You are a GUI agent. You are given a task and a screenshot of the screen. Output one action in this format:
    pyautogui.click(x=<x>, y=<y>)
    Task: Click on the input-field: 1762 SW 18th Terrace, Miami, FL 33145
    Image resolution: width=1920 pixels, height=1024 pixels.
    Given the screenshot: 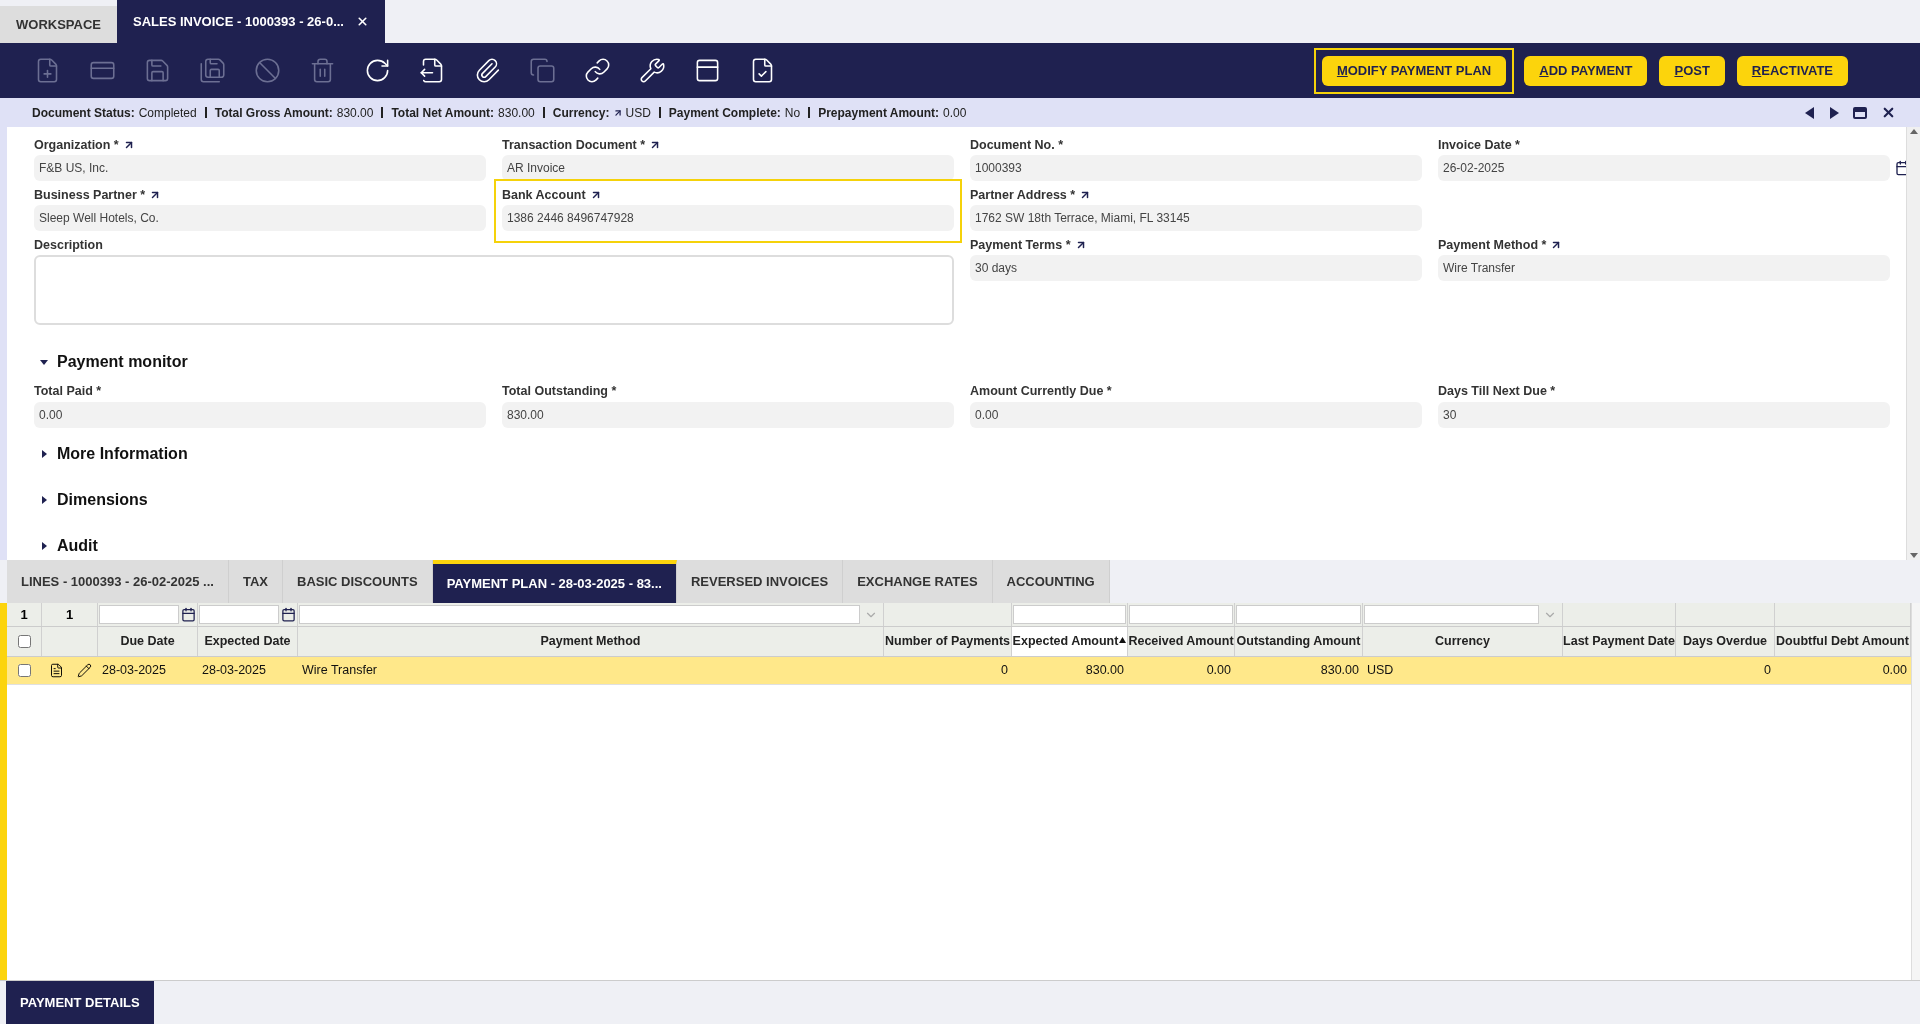 What is the action you would take?
    pyautogui.click(x=1196, y=218)
    